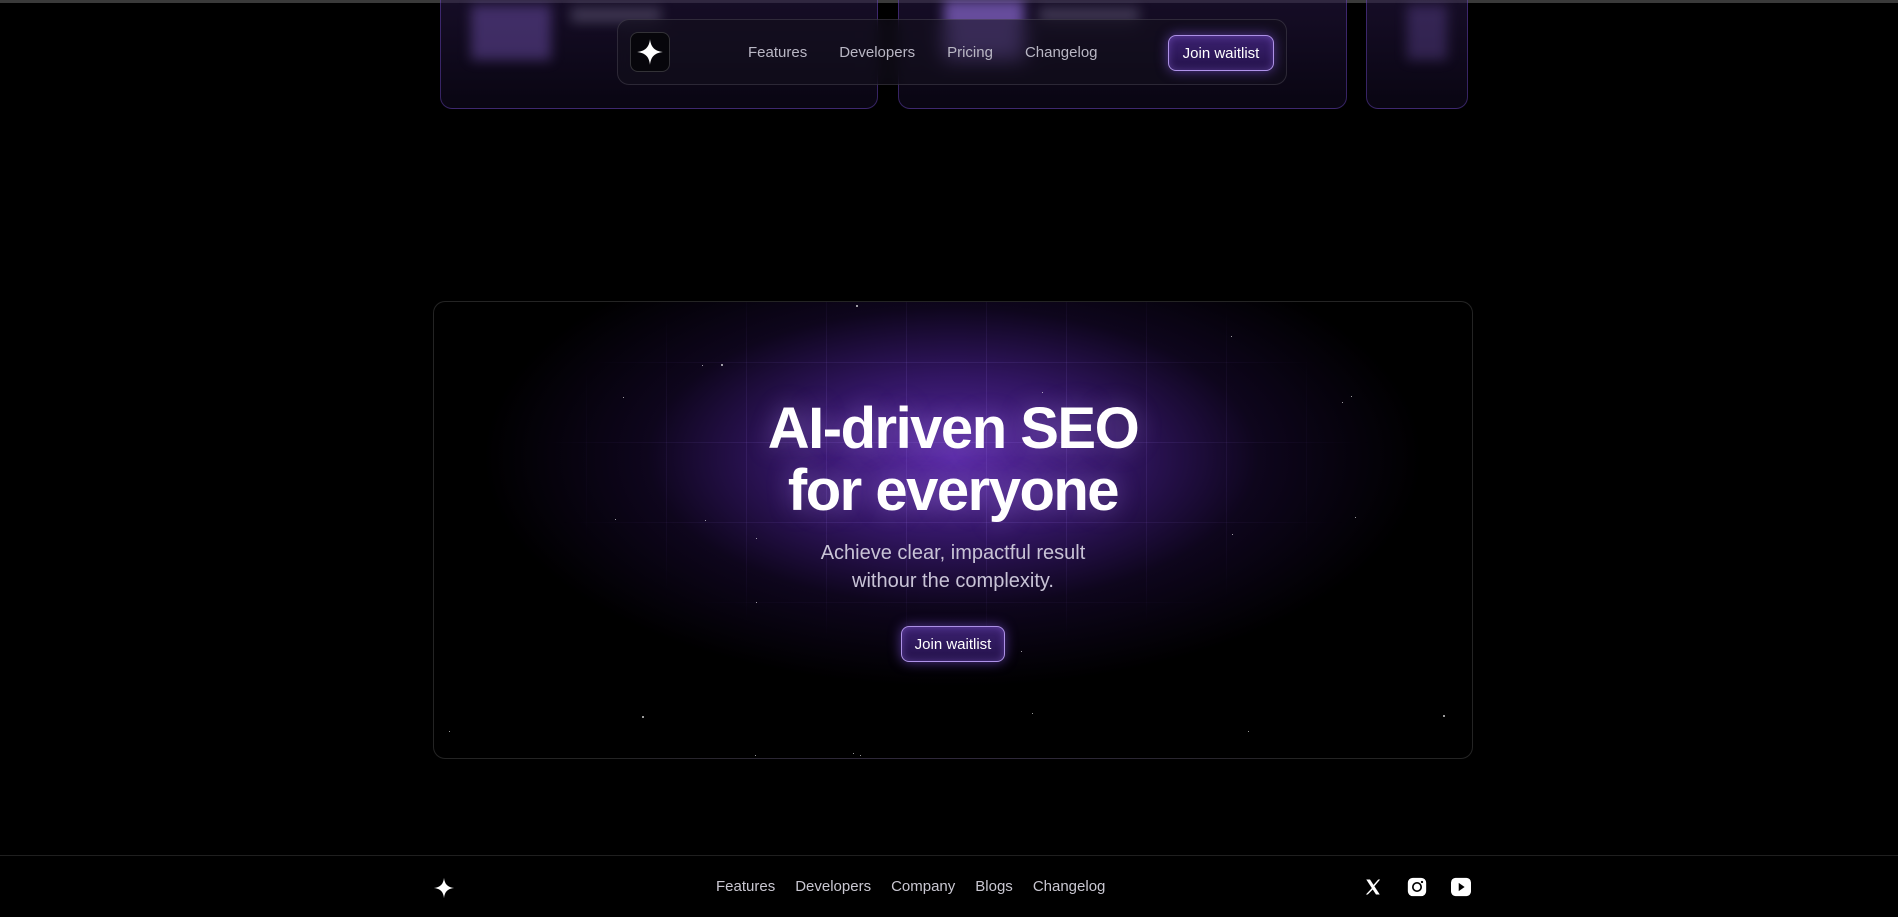 This screenshot has height=917, width=1898. I want to click on nav-link-changelog: Changelog, so click(1061, 52).